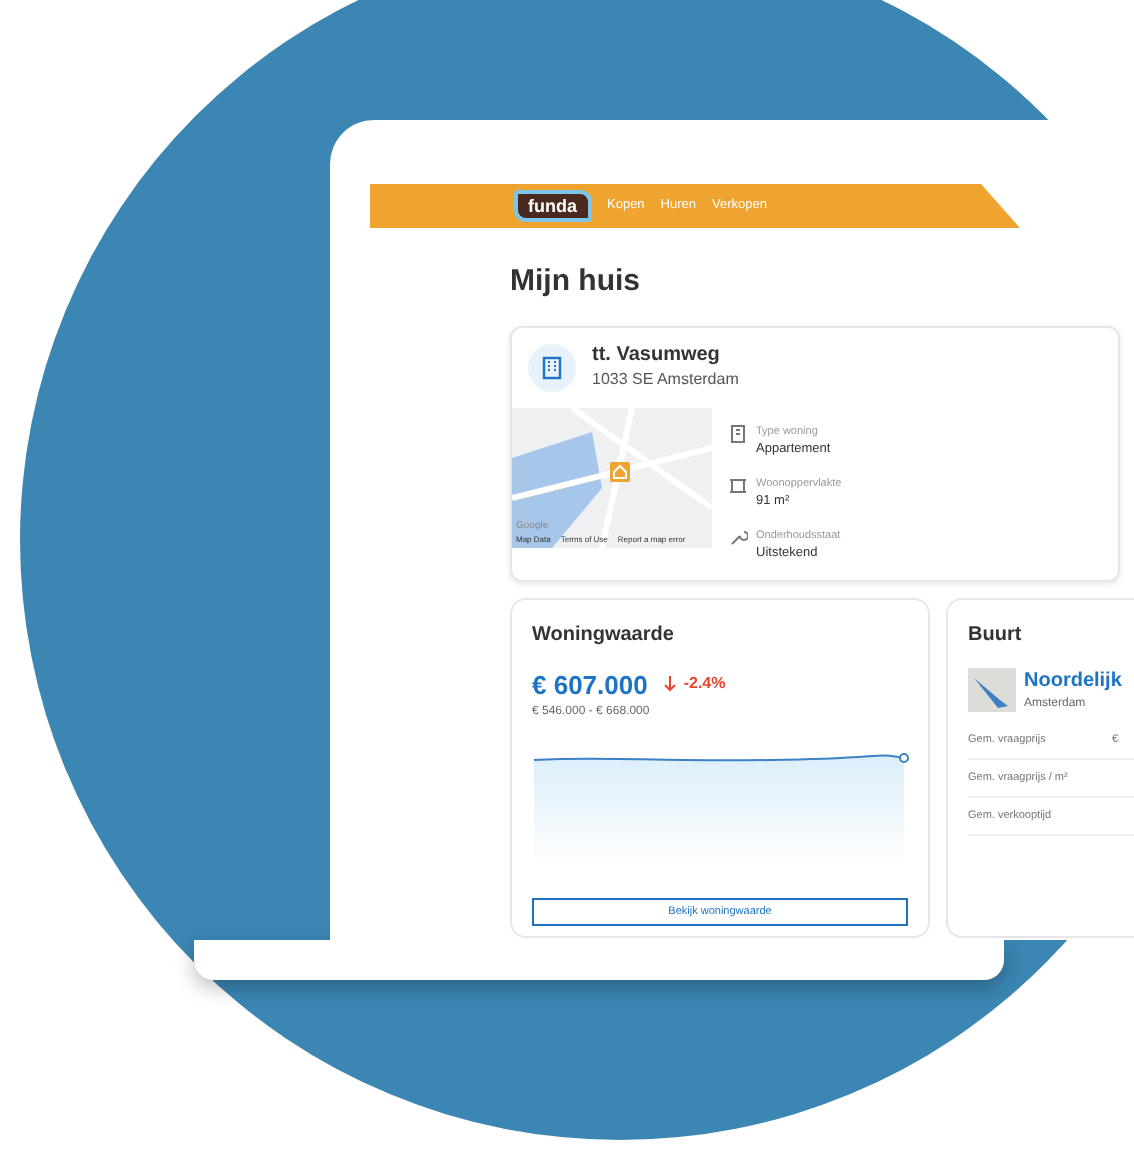  What do you see at coordinates (576, 282) in the screenshot?
I see `page-title: Mijn huis` at bounding box center [576, 282].